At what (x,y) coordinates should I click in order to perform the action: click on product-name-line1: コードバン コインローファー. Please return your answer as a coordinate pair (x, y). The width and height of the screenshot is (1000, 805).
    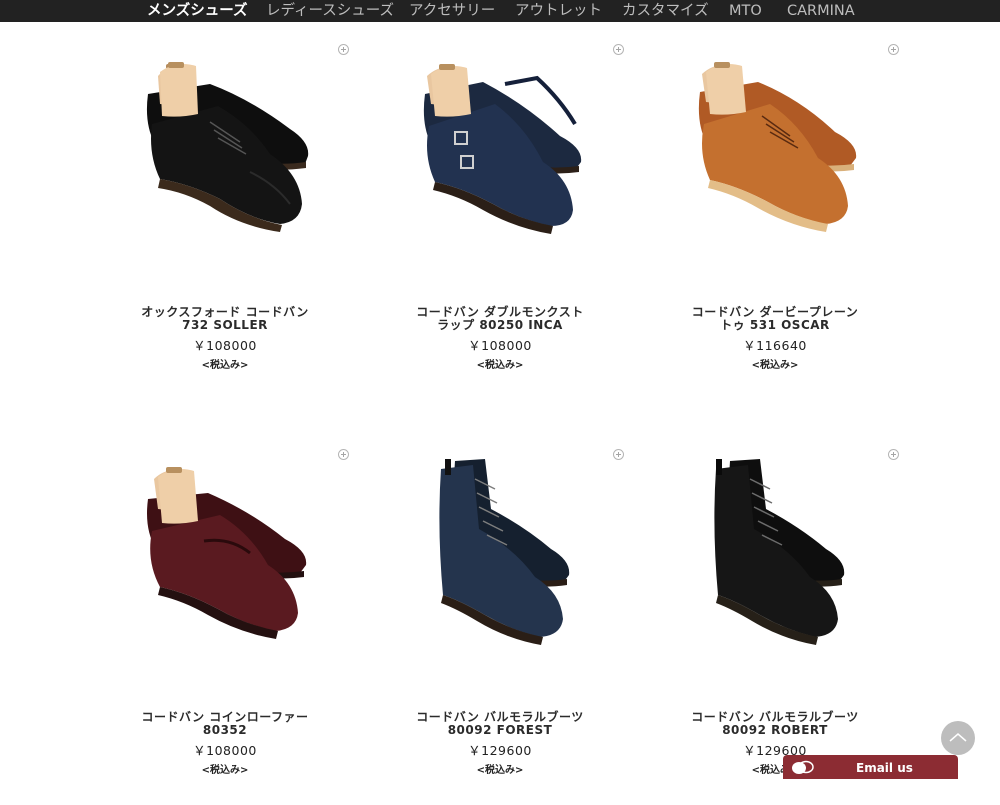
    Looking at the image, I should click on (225, 717).